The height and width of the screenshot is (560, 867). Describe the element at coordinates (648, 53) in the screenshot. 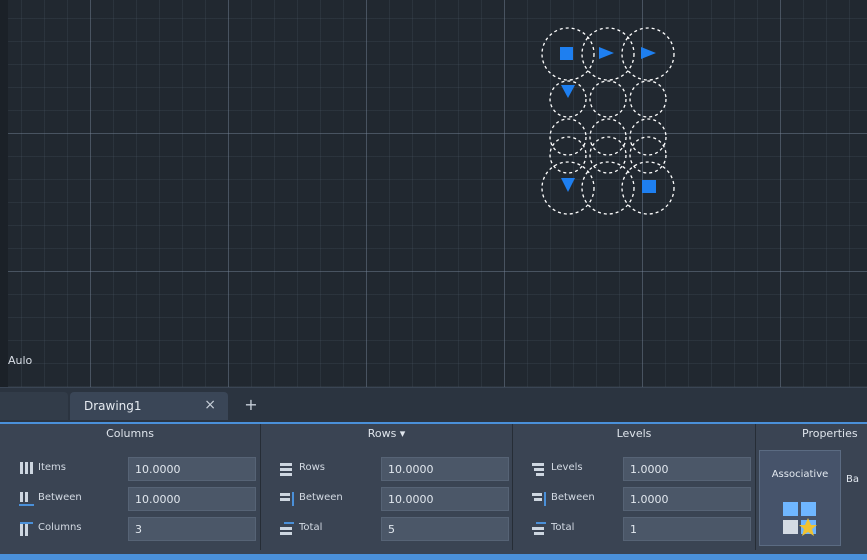

I see `column-count-grip-icon` at that location.